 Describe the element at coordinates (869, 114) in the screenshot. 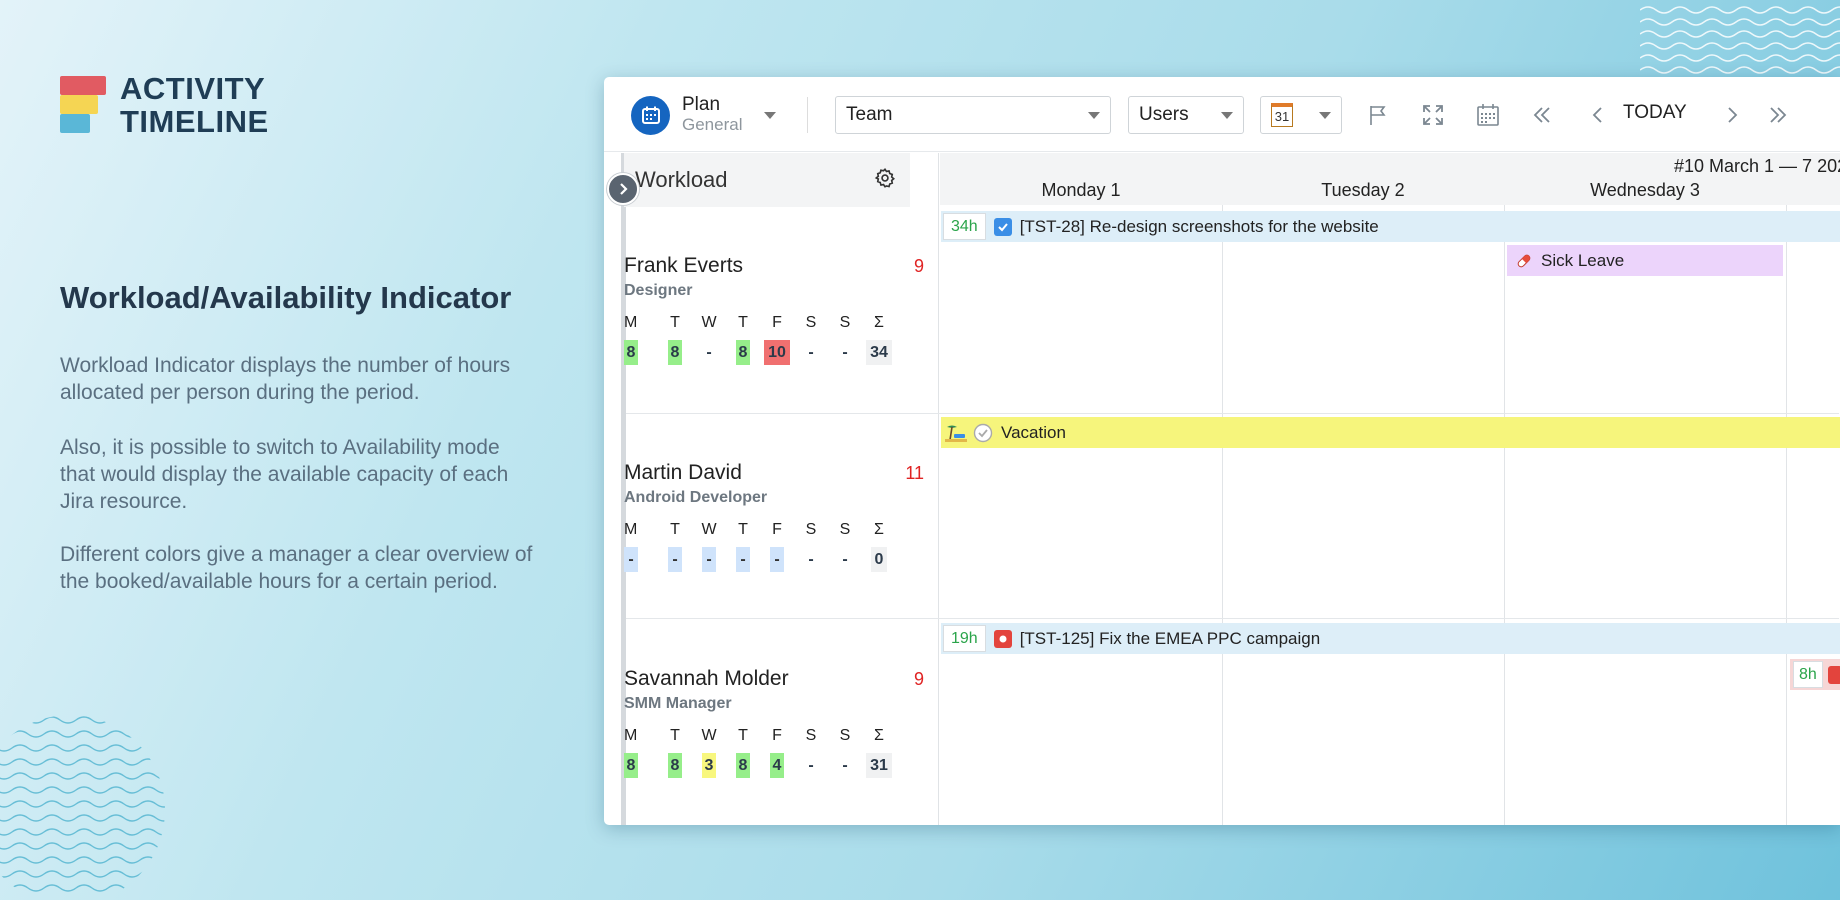

I see `team-select-value: Team` at that location.